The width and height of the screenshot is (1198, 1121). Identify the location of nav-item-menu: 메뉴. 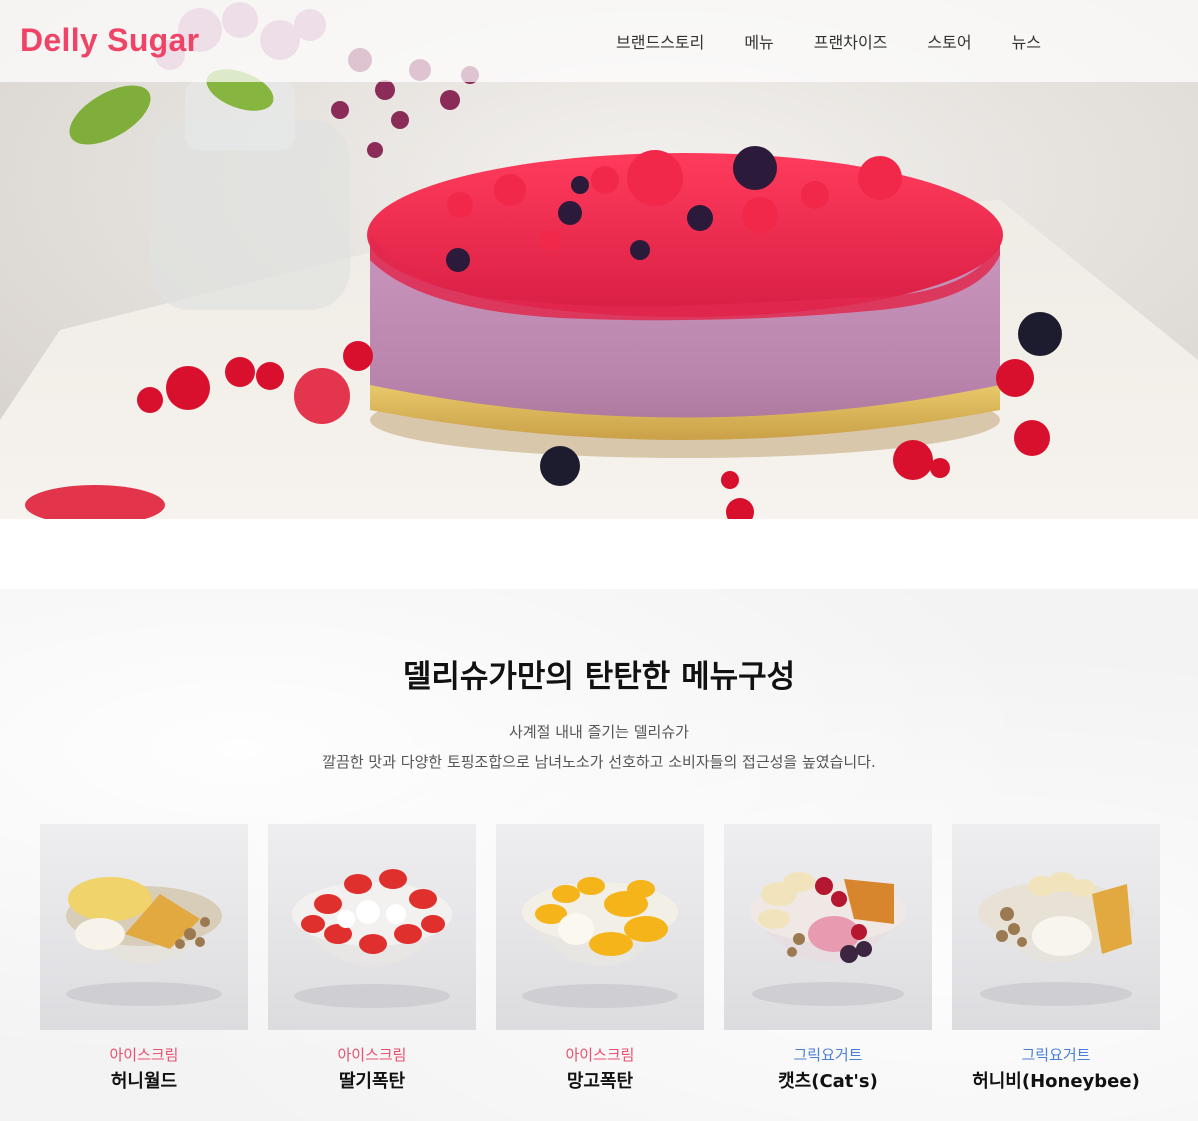
(758, 41).